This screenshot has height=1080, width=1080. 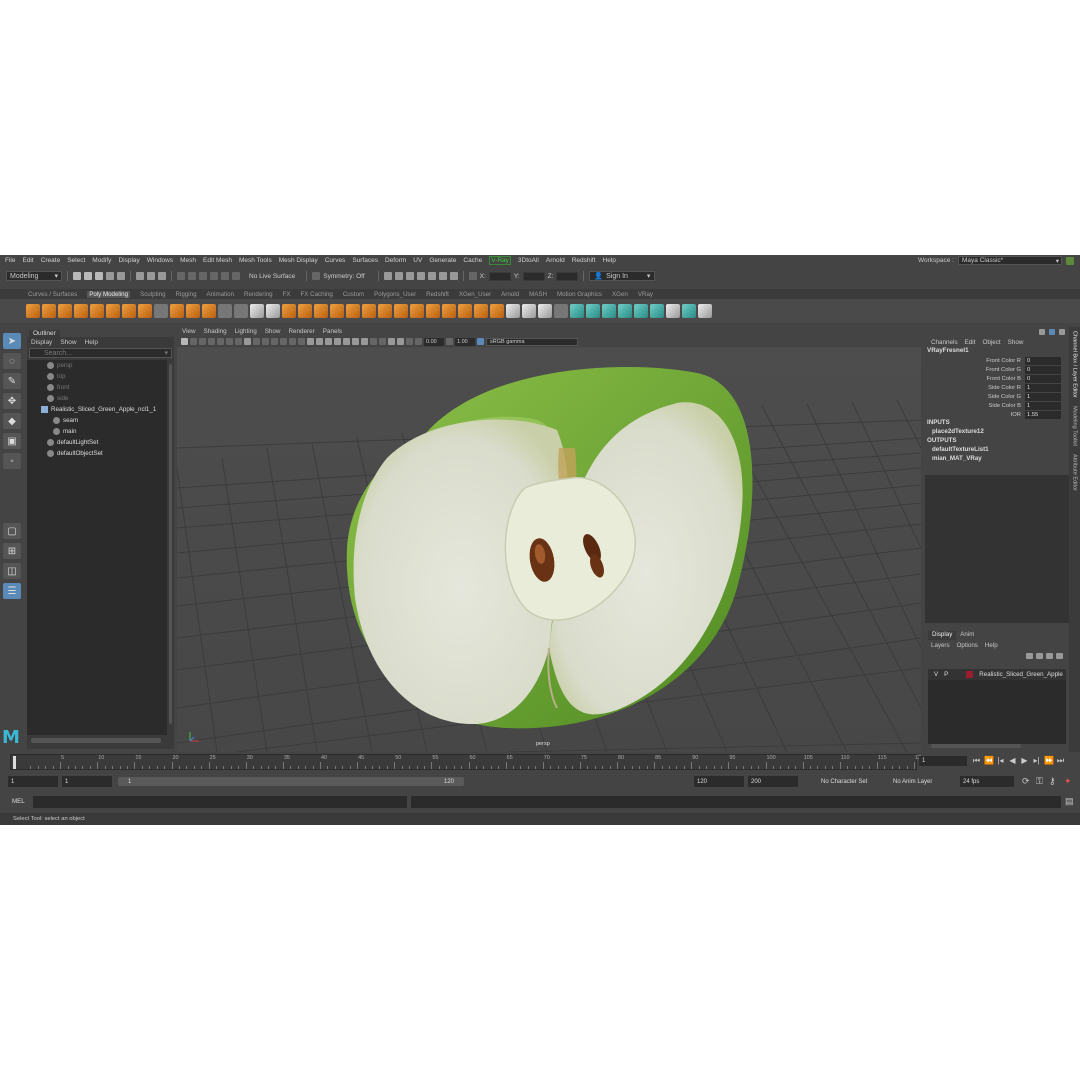 I want to click on save-scene-icon, so click(x=99, y=276).